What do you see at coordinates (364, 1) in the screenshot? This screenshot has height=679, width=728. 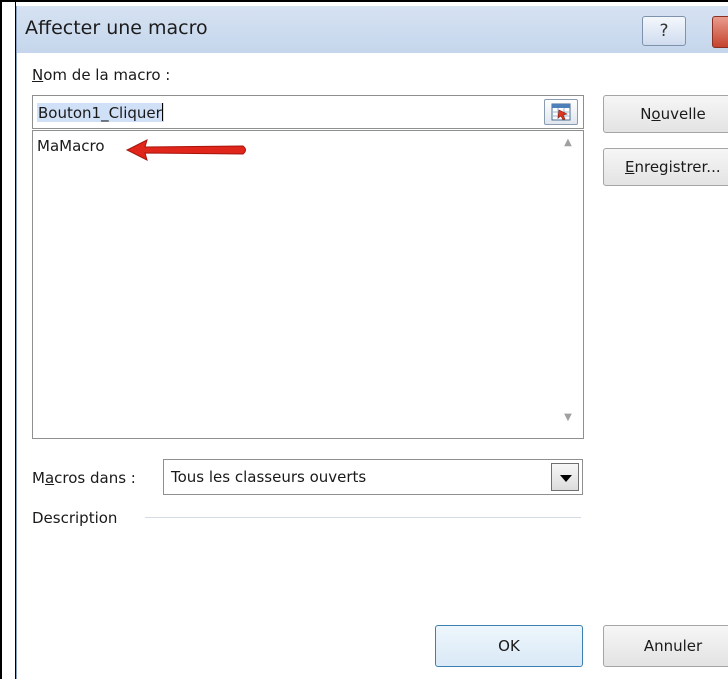 I see `crop-border-top` at bounding box center [364, 1].